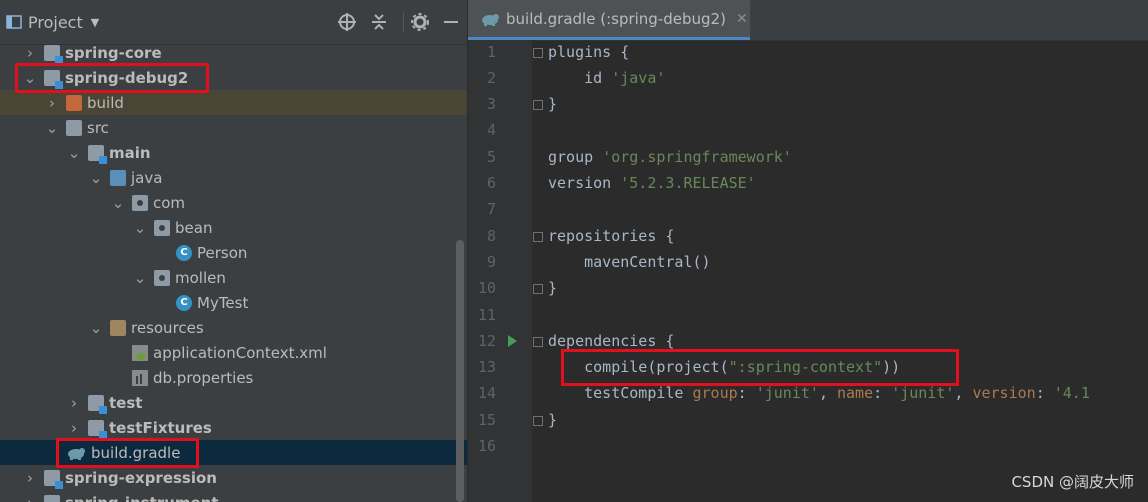 Image resolution: width=1148 pixels, height=502 pixels. I want to click on tree-item-person: C Person, so click(233, 252).